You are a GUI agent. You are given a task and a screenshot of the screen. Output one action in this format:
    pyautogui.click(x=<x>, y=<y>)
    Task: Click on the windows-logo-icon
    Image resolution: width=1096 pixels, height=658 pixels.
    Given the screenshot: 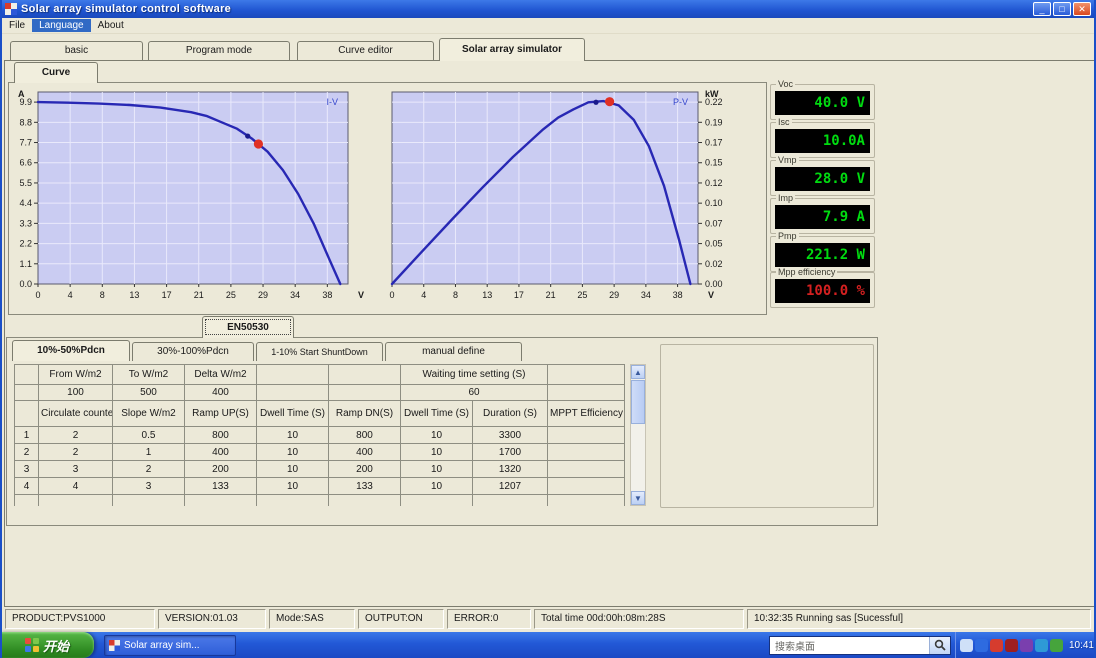 What is the action you would take?
    pyautogui.click(x=31, y=645)
    